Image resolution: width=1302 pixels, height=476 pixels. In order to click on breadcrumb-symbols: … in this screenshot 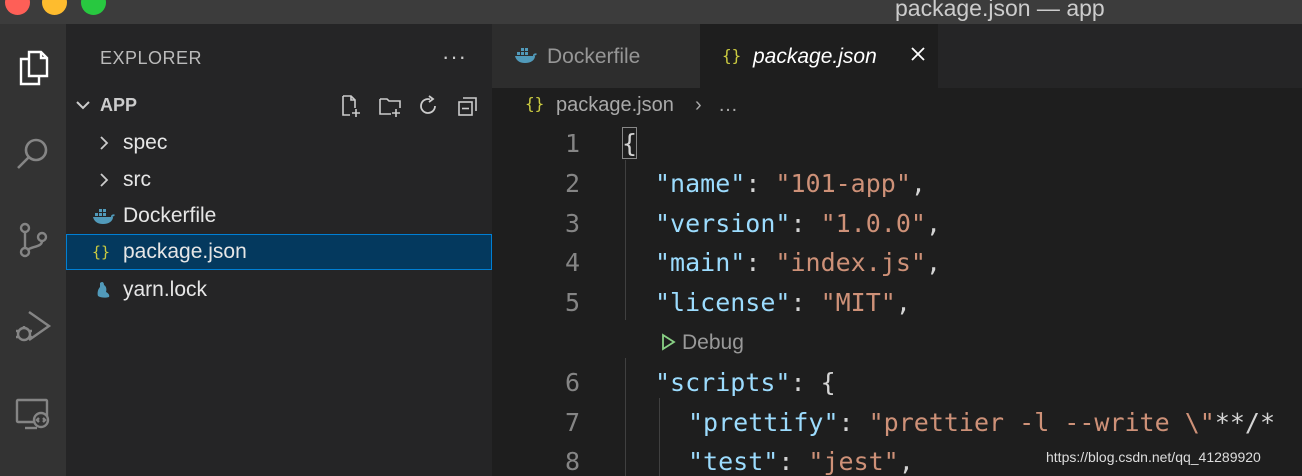, I will do `click(728, 105)`.